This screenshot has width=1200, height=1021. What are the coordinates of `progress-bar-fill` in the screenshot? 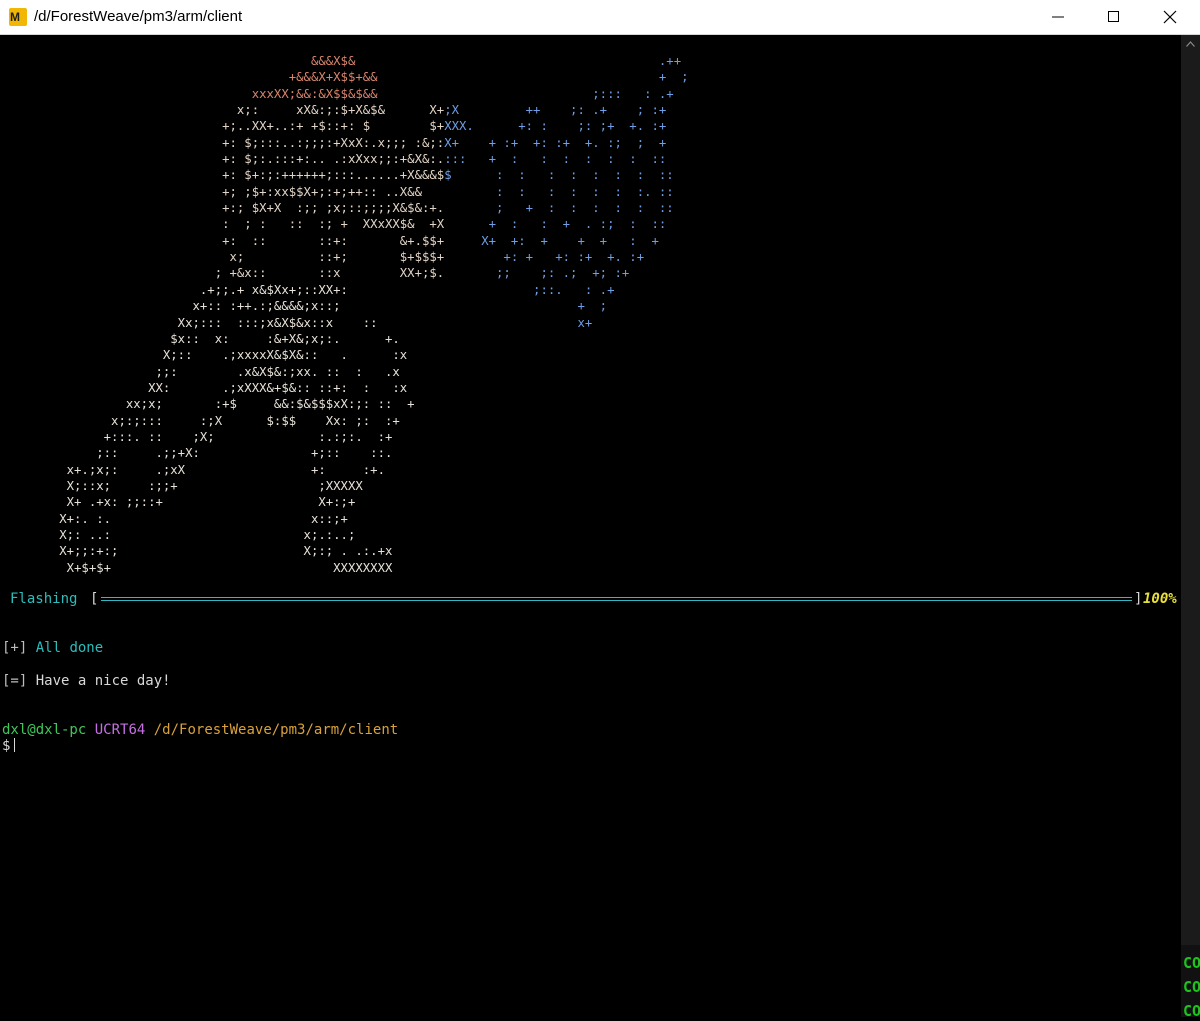 It's located at (616, 599).